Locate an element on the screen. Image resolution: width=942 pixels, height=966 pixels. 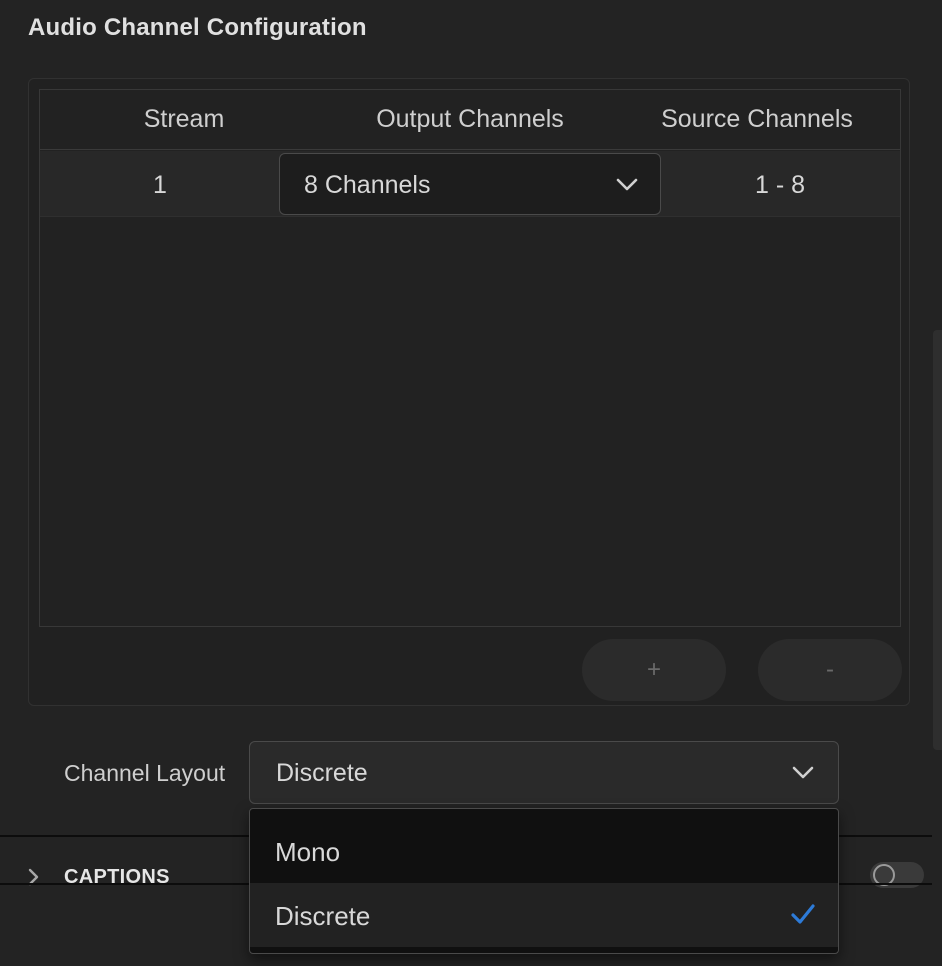
channel-layout-menu: Mono Discrete is located at coordinates (544, 881).